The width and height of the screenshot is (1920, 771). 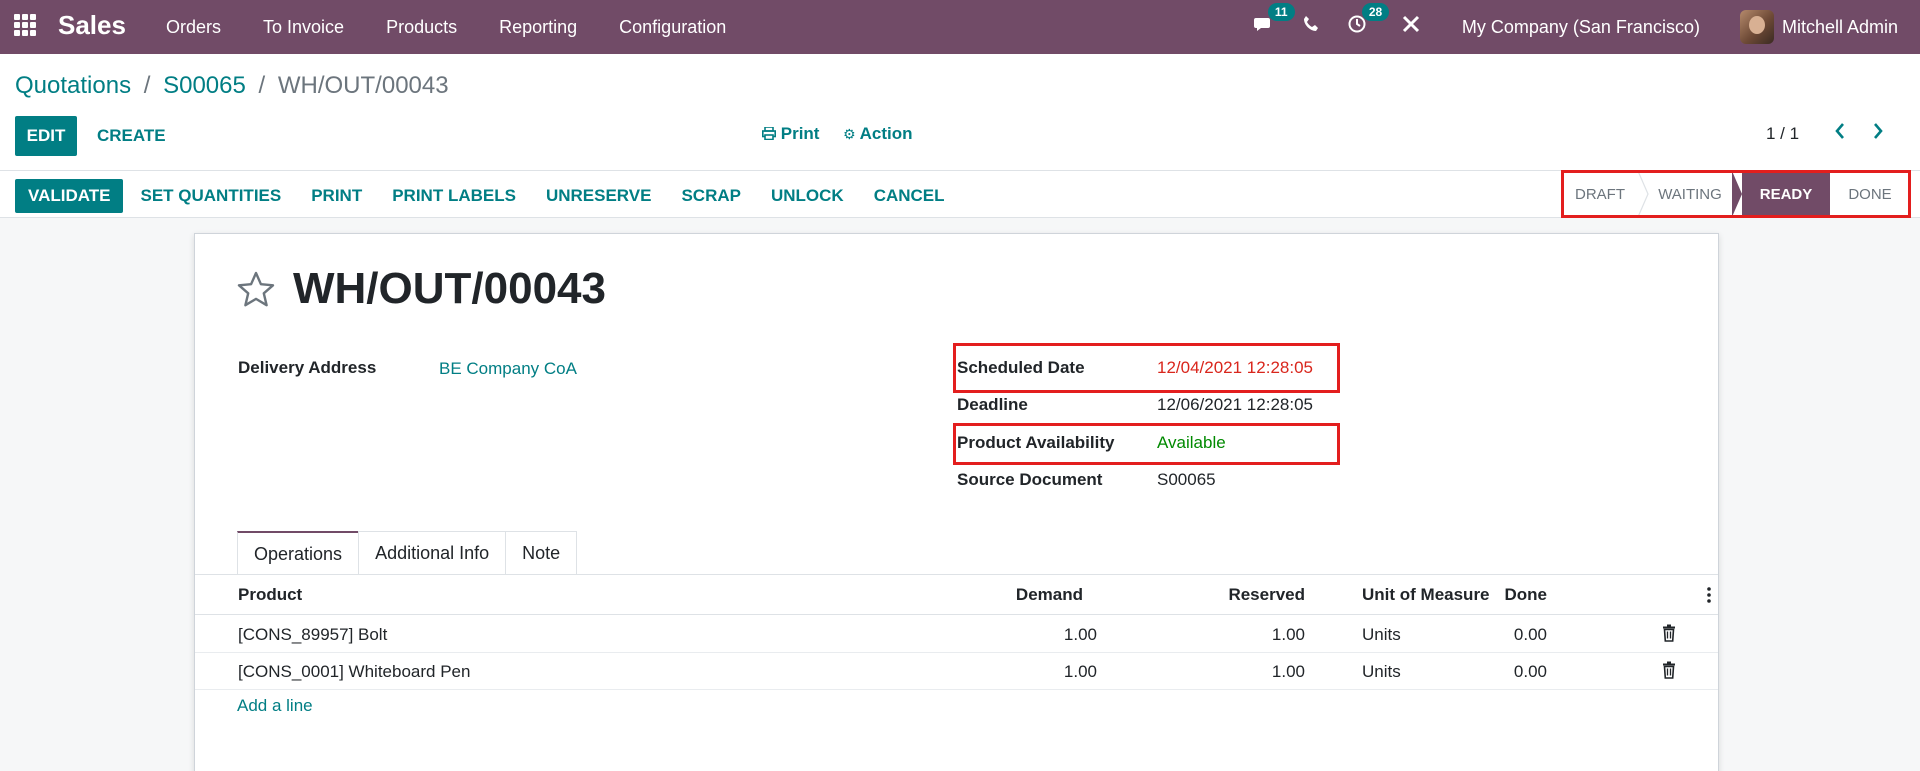 I want to click on print-button: PRINT, so click(x=336, y=196).